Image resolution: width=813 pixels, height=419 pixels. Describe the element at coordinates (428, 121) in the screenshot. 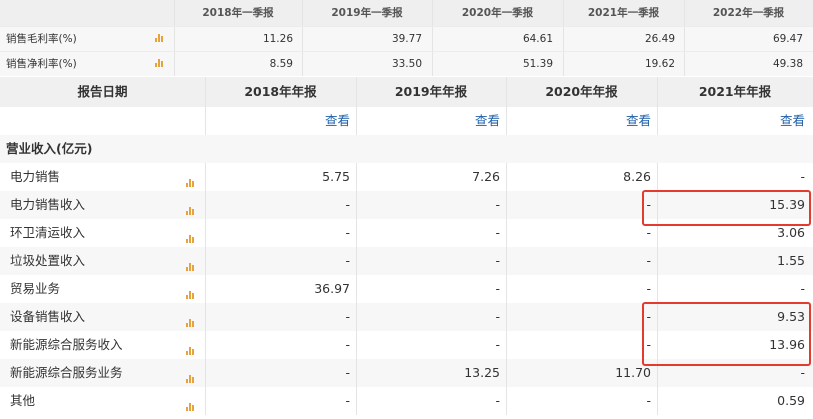

I see `view-link-2019: 查看` at that location.